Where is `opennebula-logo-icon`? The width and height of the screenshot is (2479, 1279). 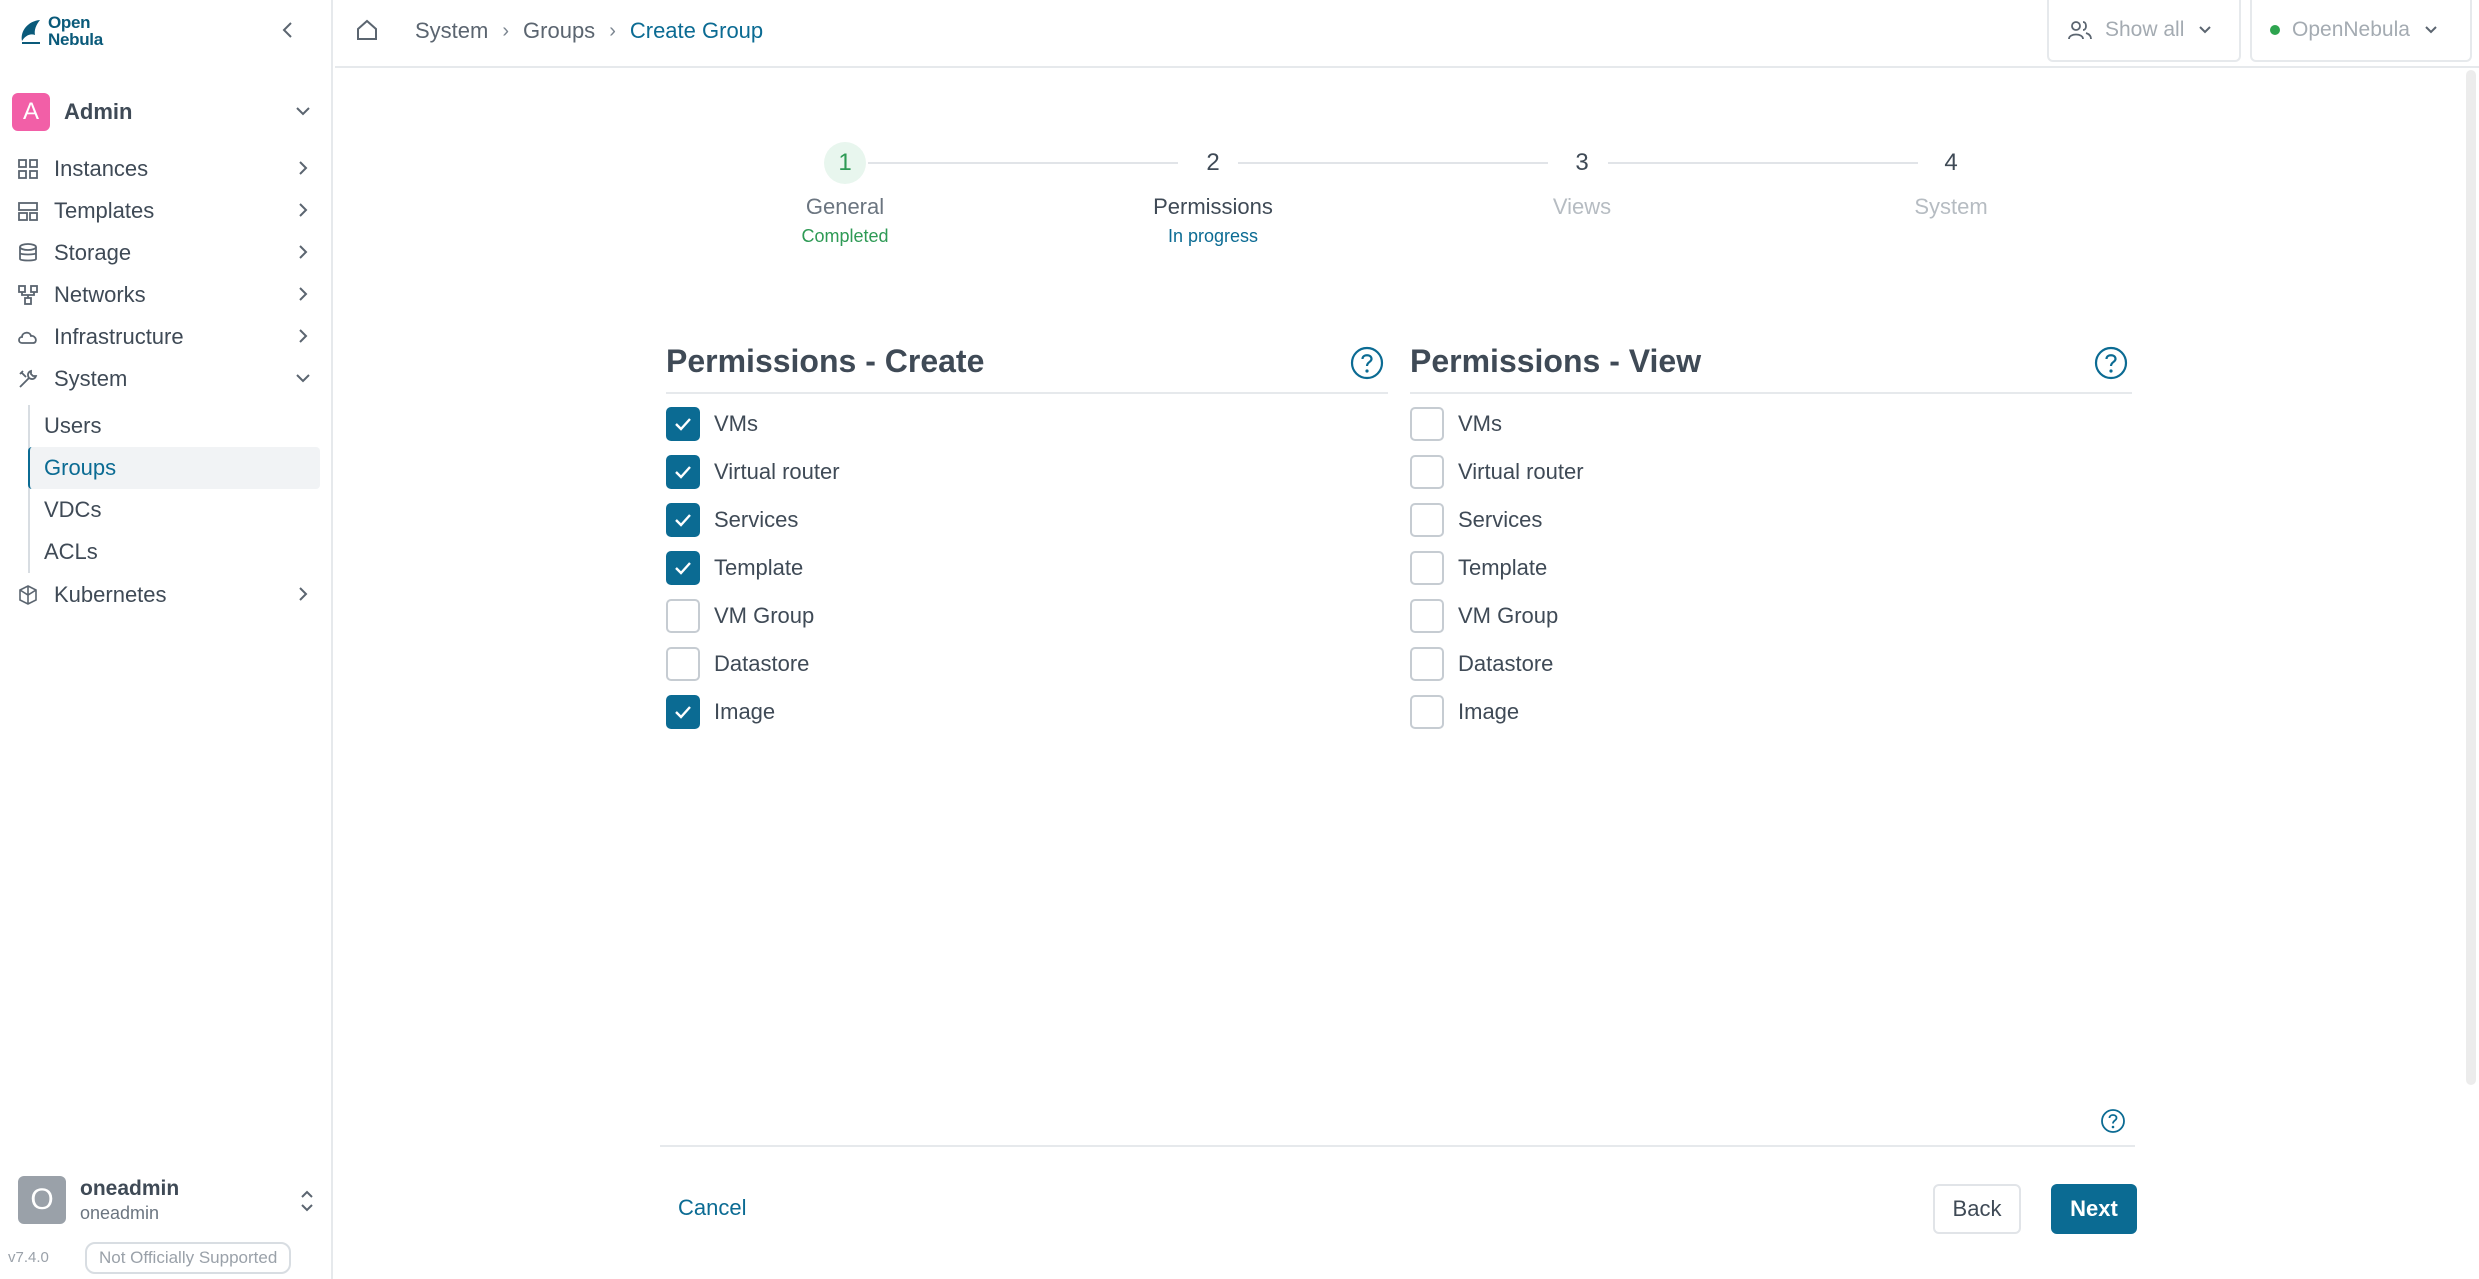 opennebula-logo-icon is located at coordinates (30, 32).